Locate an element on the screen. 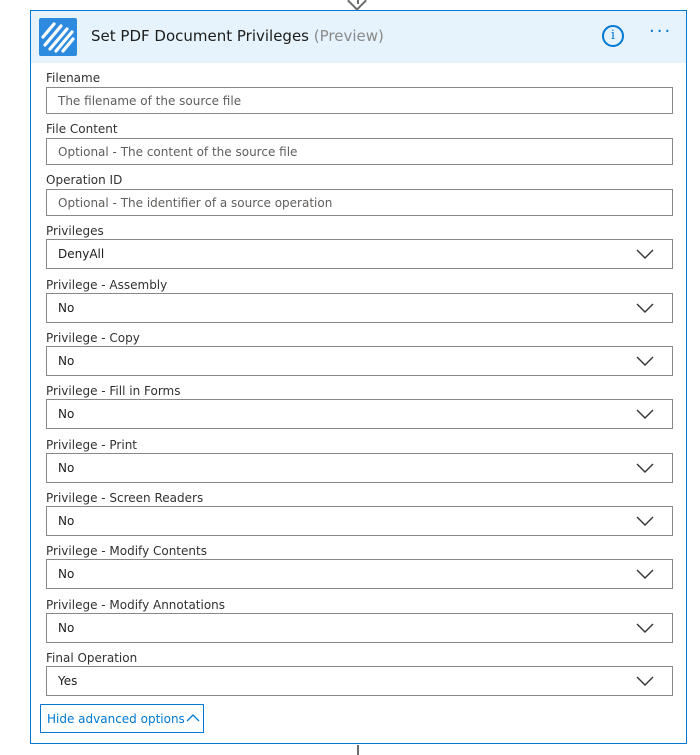  hide-advanced-options-button: Hide advanced options is located at coordinates (122, 718).